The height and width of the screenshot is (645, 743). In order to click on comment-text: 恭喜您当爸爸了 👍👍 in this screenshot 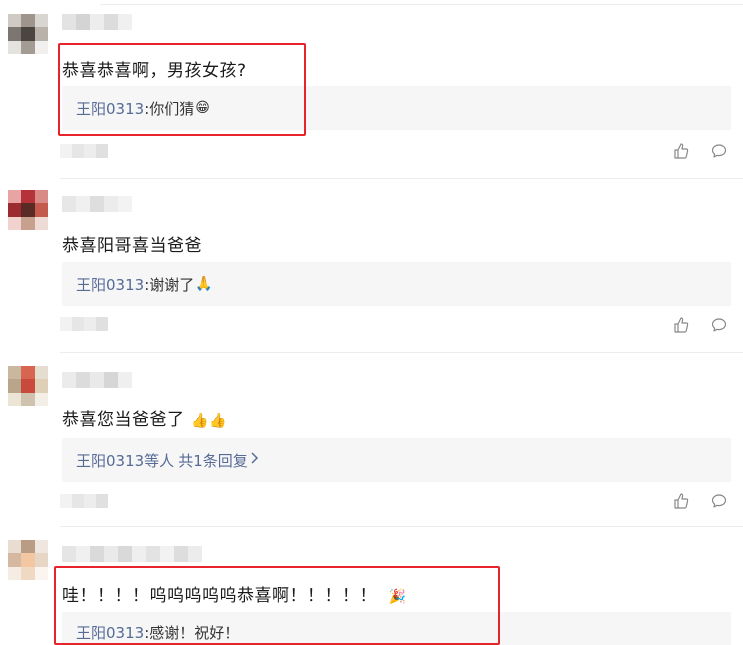, I will do `click(144, 417)`.